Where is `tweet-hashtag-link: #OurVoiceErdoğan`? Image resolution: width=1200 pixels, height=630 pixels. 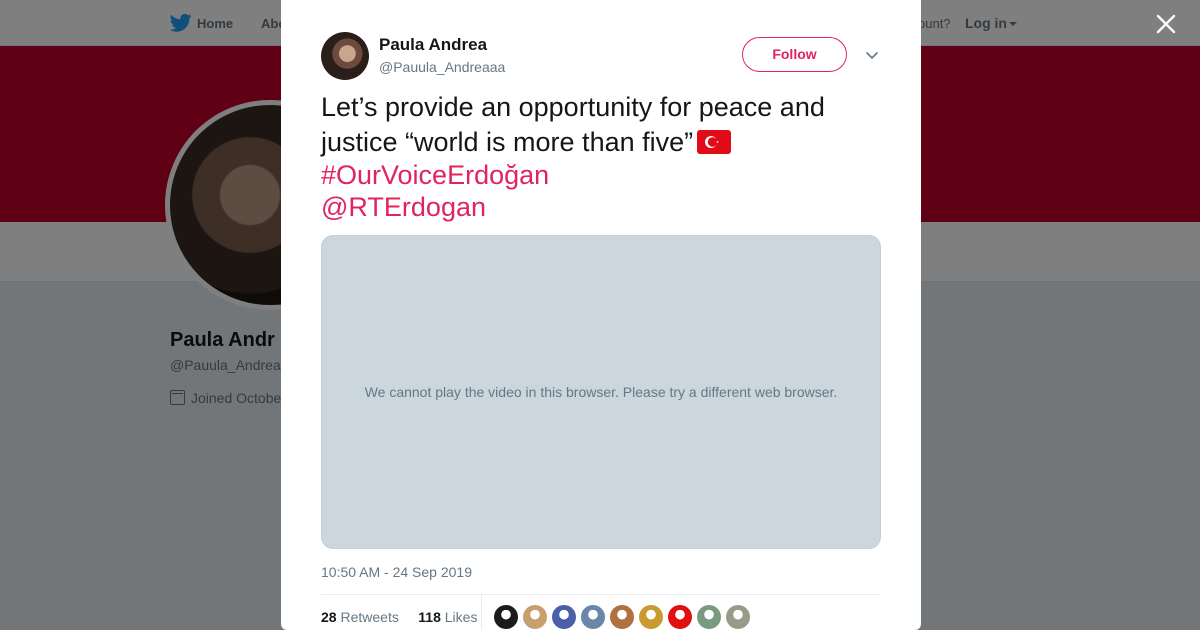 tweet-hashtag-link: #OurVoiceErdoğan is located at coordinates (435, 175).